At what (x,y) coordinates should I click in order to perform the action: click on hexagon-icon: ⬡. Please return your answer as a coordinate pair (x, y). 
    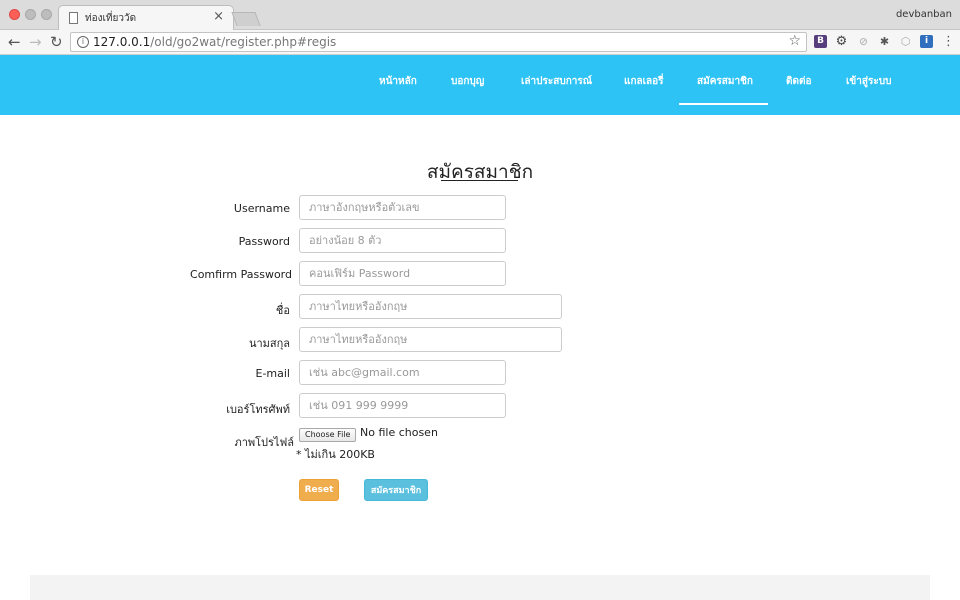
    Looking at the image, I should click on (905, 41).